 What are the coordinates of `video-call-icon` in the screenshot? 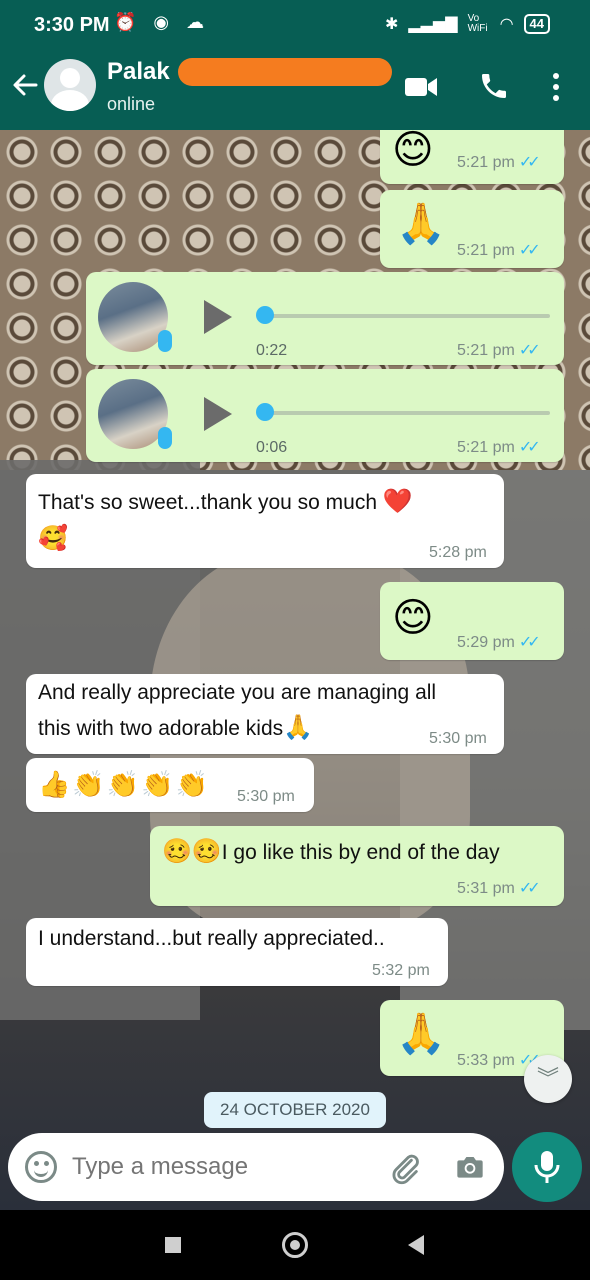 It's located at (421, 87).